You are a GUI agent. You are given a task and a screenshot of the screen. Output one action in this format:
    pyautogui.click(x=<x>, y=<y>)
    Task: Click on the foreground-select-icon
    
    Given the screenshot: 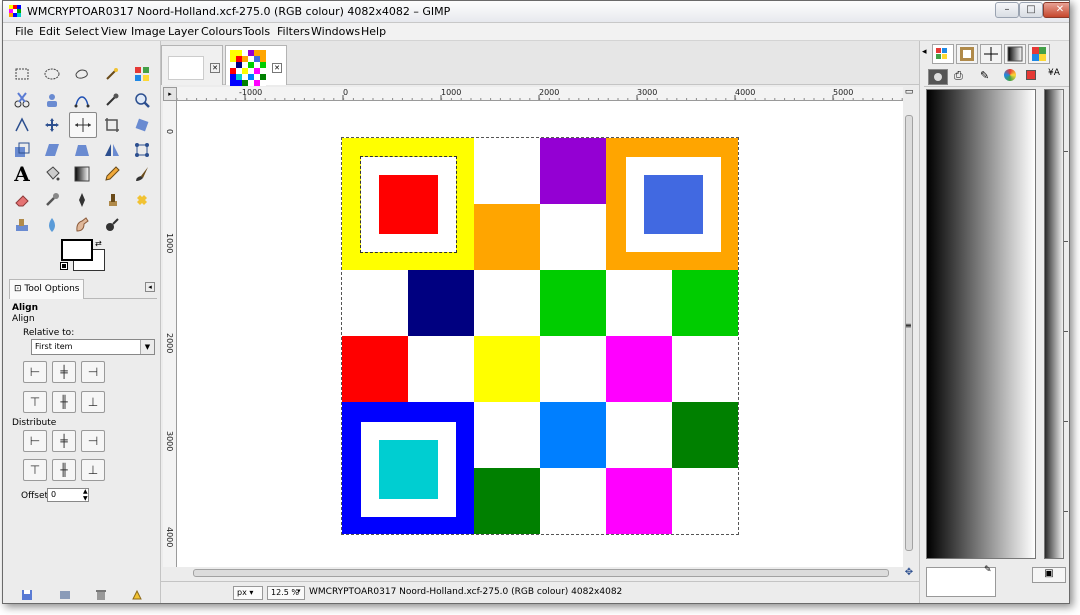 What is the action you would take?
    pyautogui.click(x=52, y=100)
    